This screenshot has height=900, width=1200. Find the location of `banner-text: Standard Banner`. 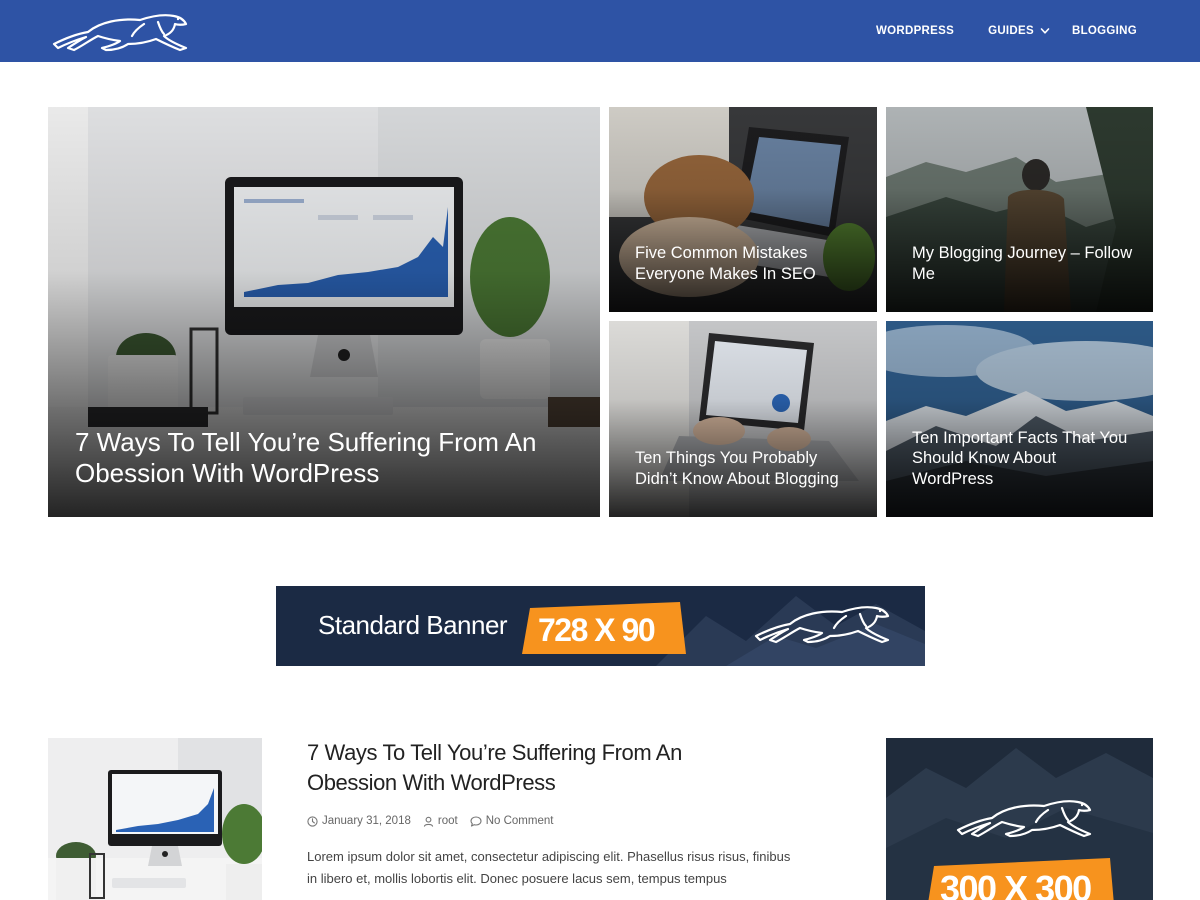

banner-text: Standard Banner is located at coordinates (413, 625).